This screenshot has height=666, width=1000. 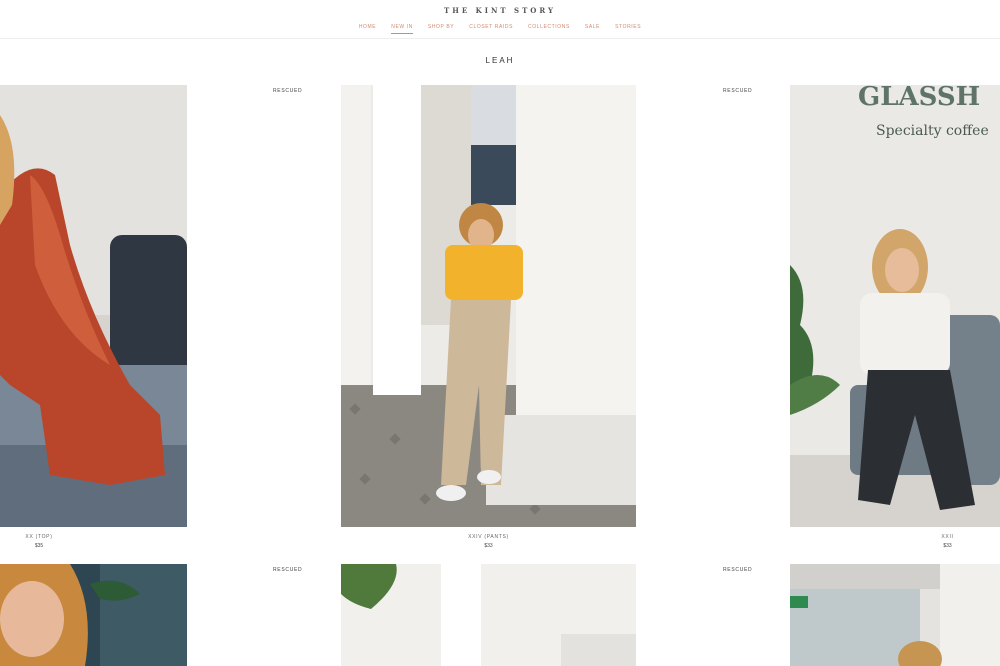 What do you see at coordinates (39, 546) in the screenshot?
I see `product-price: $35` at bounding box center [39, 546].